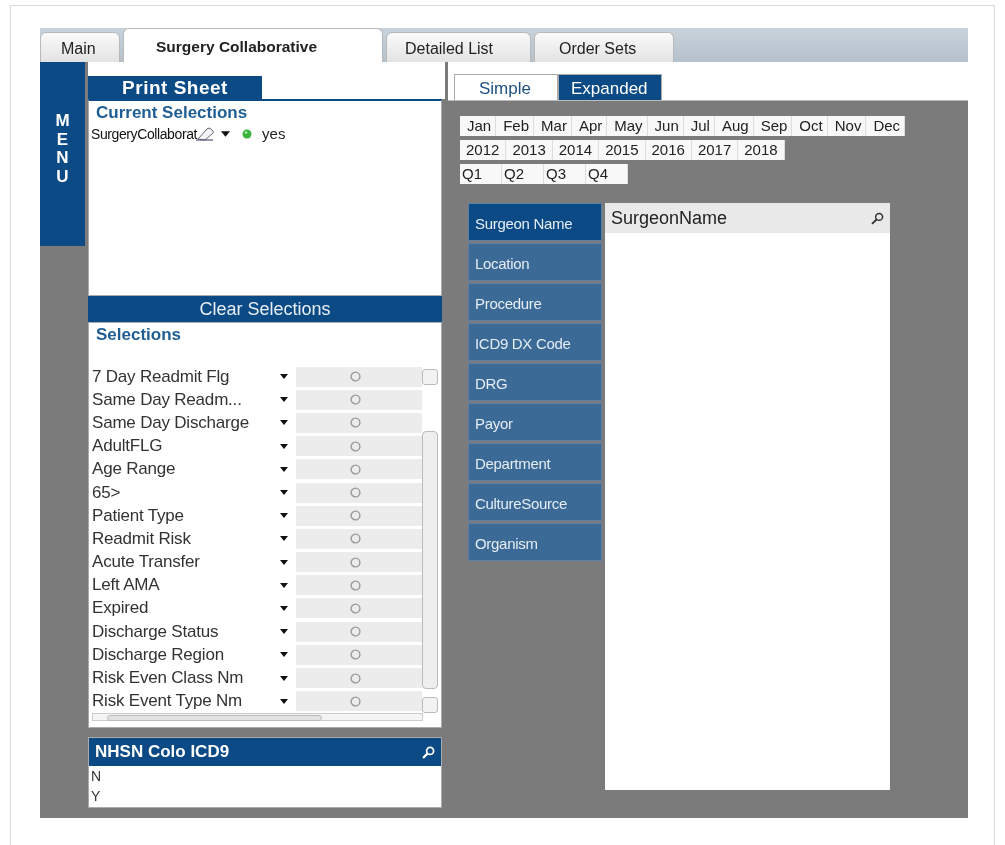 This screenshot has height=845, width=1005. Describe the element at coordinates (162, 752) in the screenshot. I see `list-box-title: NHSN Colo ICD9` at that location.